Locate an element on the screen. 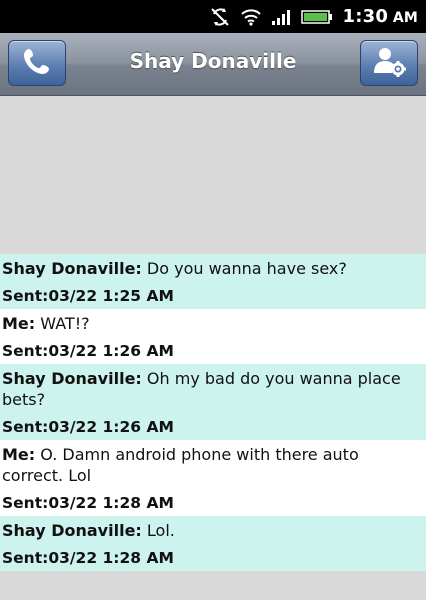  call-button is located at coordinates (37, 63).